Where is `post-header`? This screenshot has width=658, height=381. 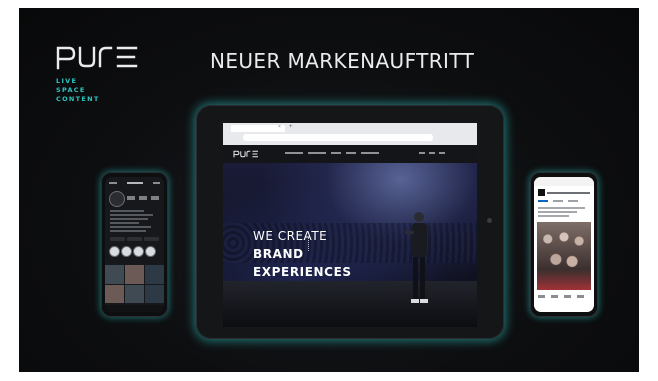
post-header is located at coordinates (564, 192).